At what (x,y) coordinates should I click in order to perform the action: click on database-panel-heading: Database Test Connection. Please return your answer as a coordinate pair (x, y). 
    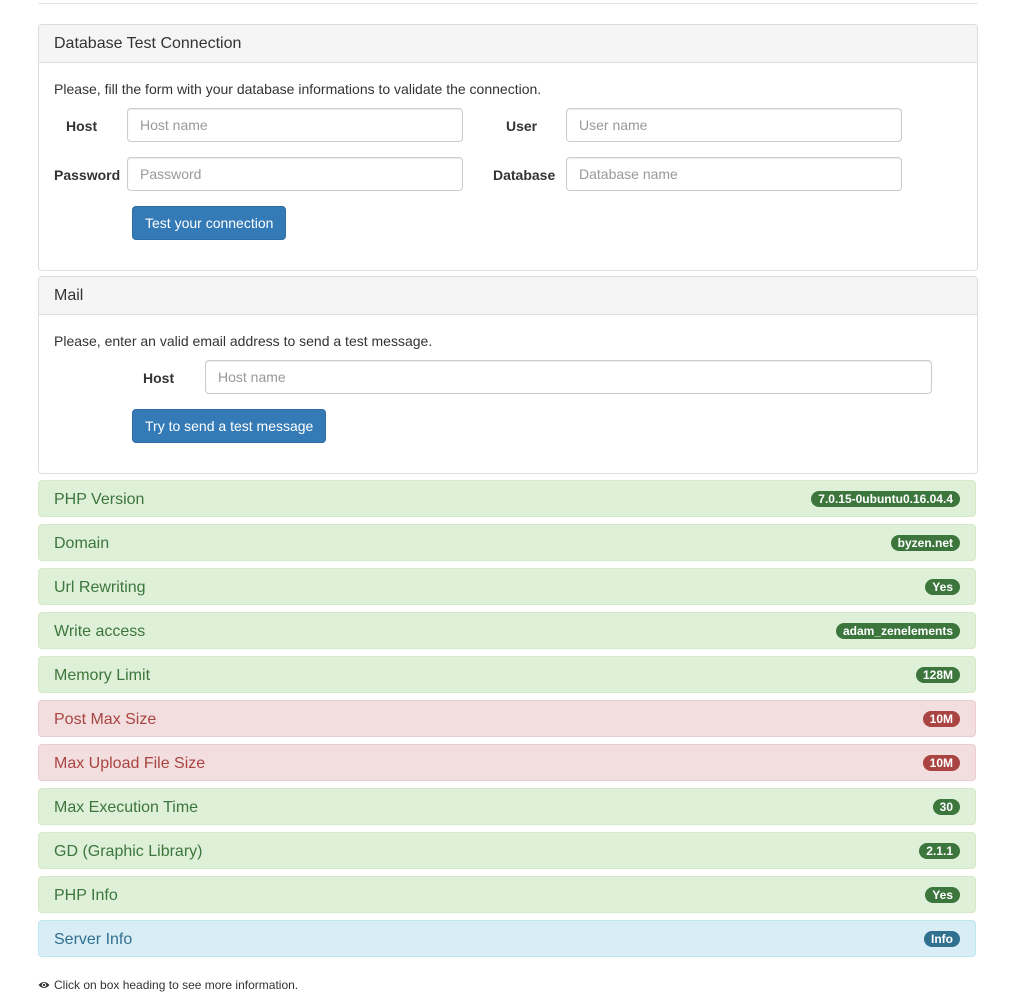
    Looking at the image, I should click on (508, 44).